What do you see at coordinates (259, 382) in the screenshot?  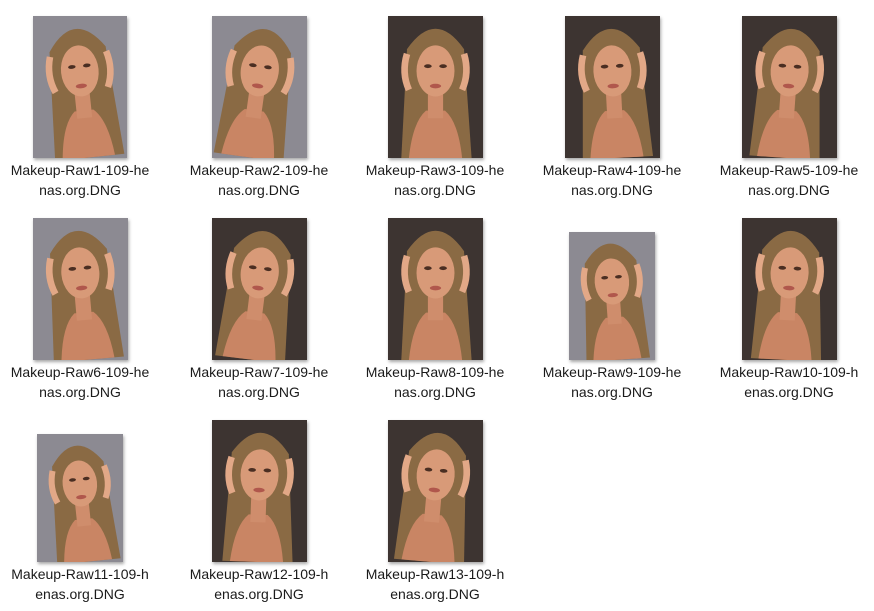 I see `file-name-label: Makeup-Raw7-109-he nas.org.DNG` at bounding box center [259, 382].